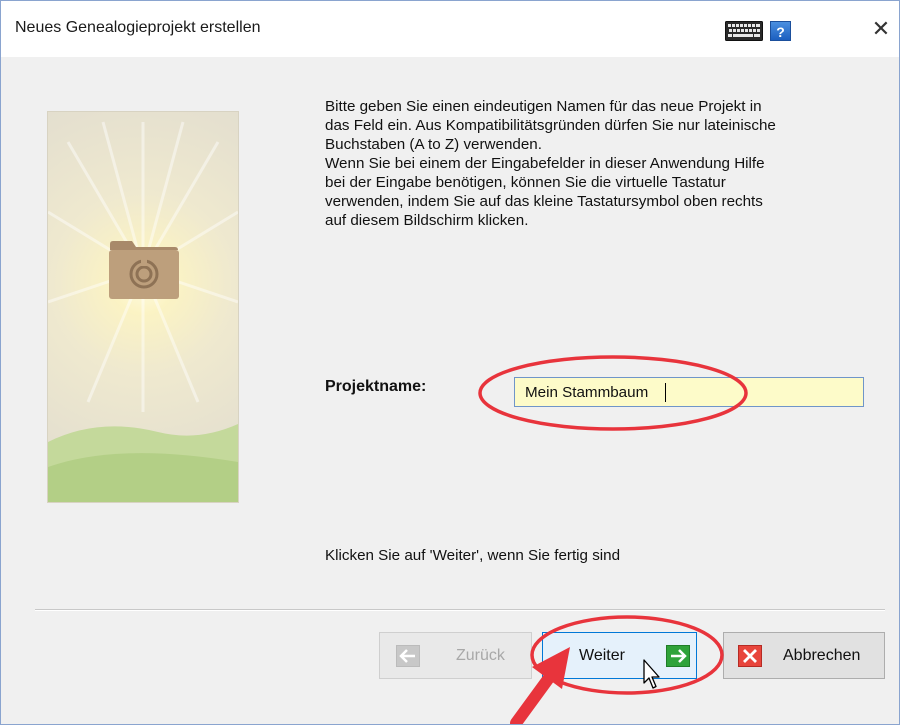 This screenshot has height=725, width=900. I want to click on next-button-label: Weiter, so click(602, 655).